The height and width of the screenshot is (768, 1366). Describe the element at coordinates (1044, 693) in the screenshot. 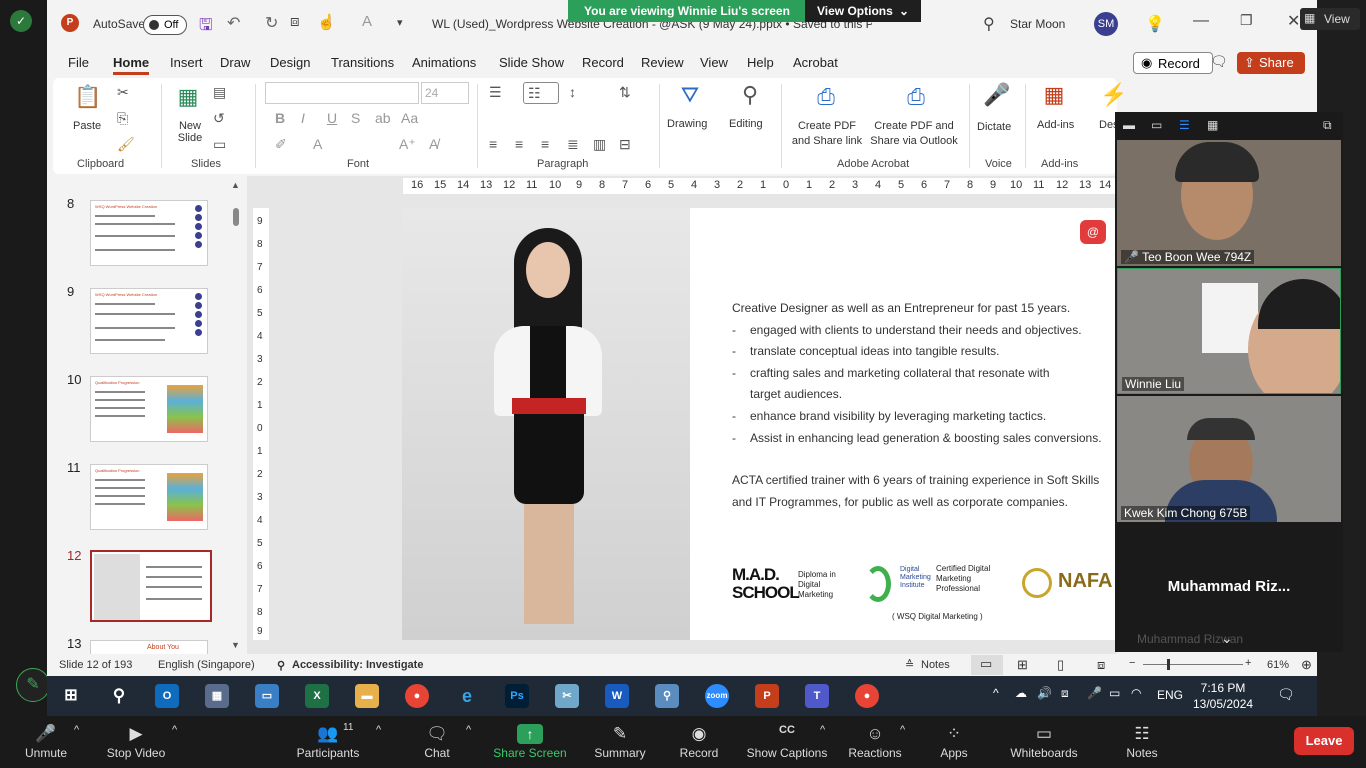

I see `volume-icon: 🔊` at that location.